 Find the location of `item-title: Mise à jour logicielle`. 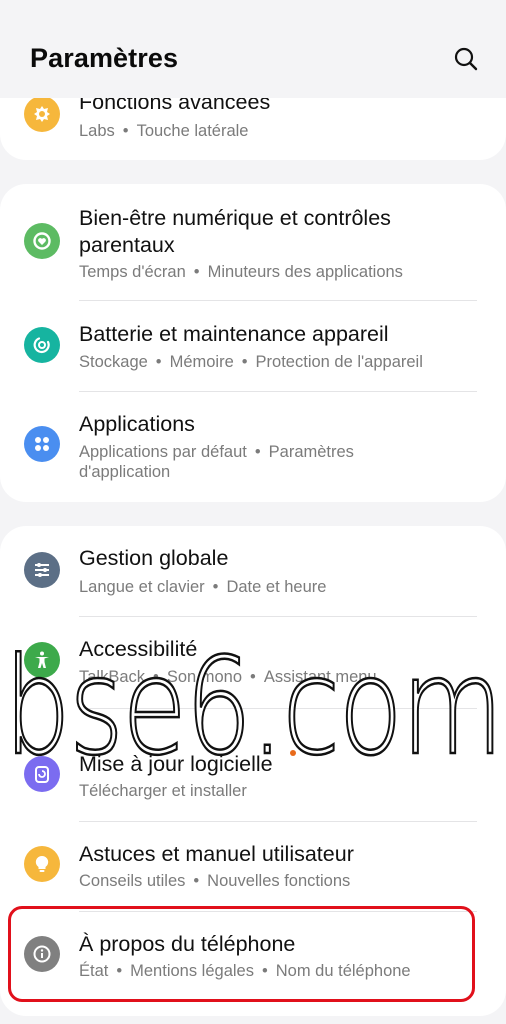

item-title: Mise à jour logicielle is located at coordinates (176, 764).